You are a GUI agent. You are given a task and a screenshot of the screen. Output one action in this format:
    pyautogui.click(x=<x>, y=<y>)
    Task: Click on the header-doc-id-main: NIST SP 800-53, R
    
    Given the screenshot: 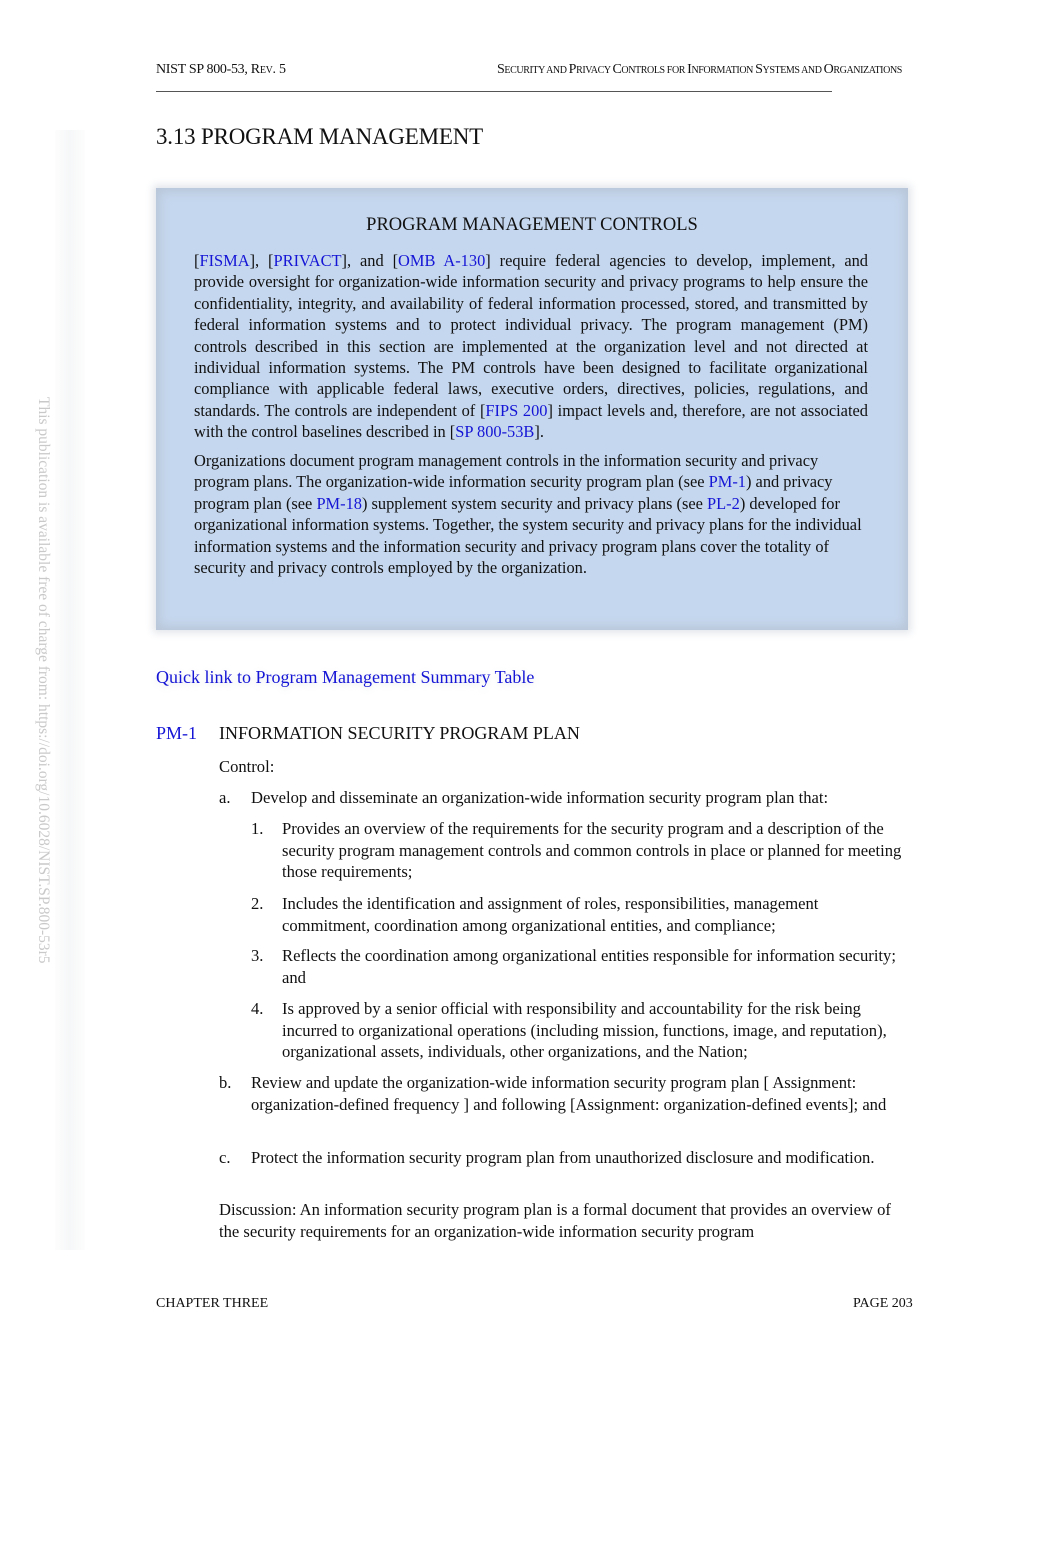 What is the action you would take?
    pyautogui.click(x=208, y=69)
    